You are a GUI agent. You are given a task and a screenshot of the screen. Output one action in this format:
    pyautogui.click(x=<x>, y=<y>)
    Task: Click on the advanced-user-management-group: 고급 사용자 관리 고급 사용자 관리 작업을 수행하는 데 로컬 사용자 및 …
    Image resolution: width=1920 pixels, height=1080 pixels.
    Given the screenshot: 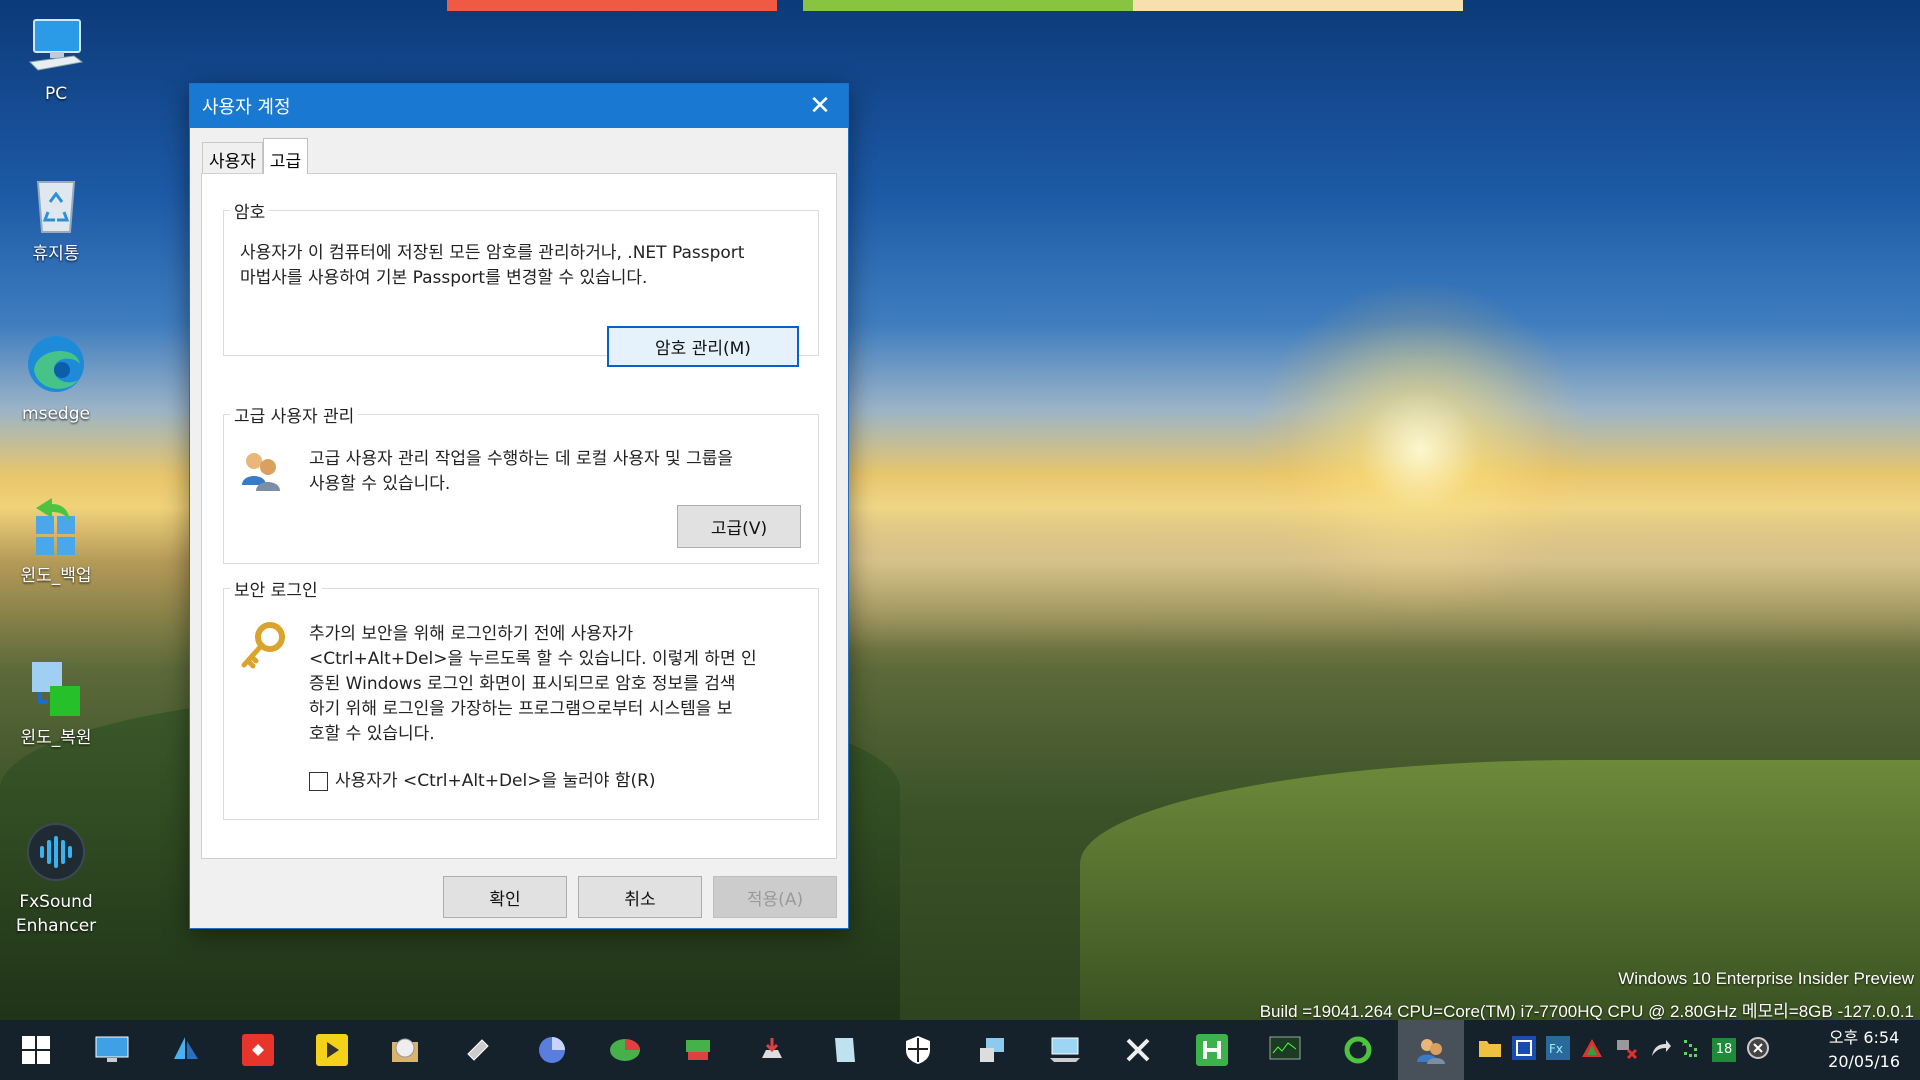 What is the action you would take?
    pyautogui.click(x=521, y=483)
    